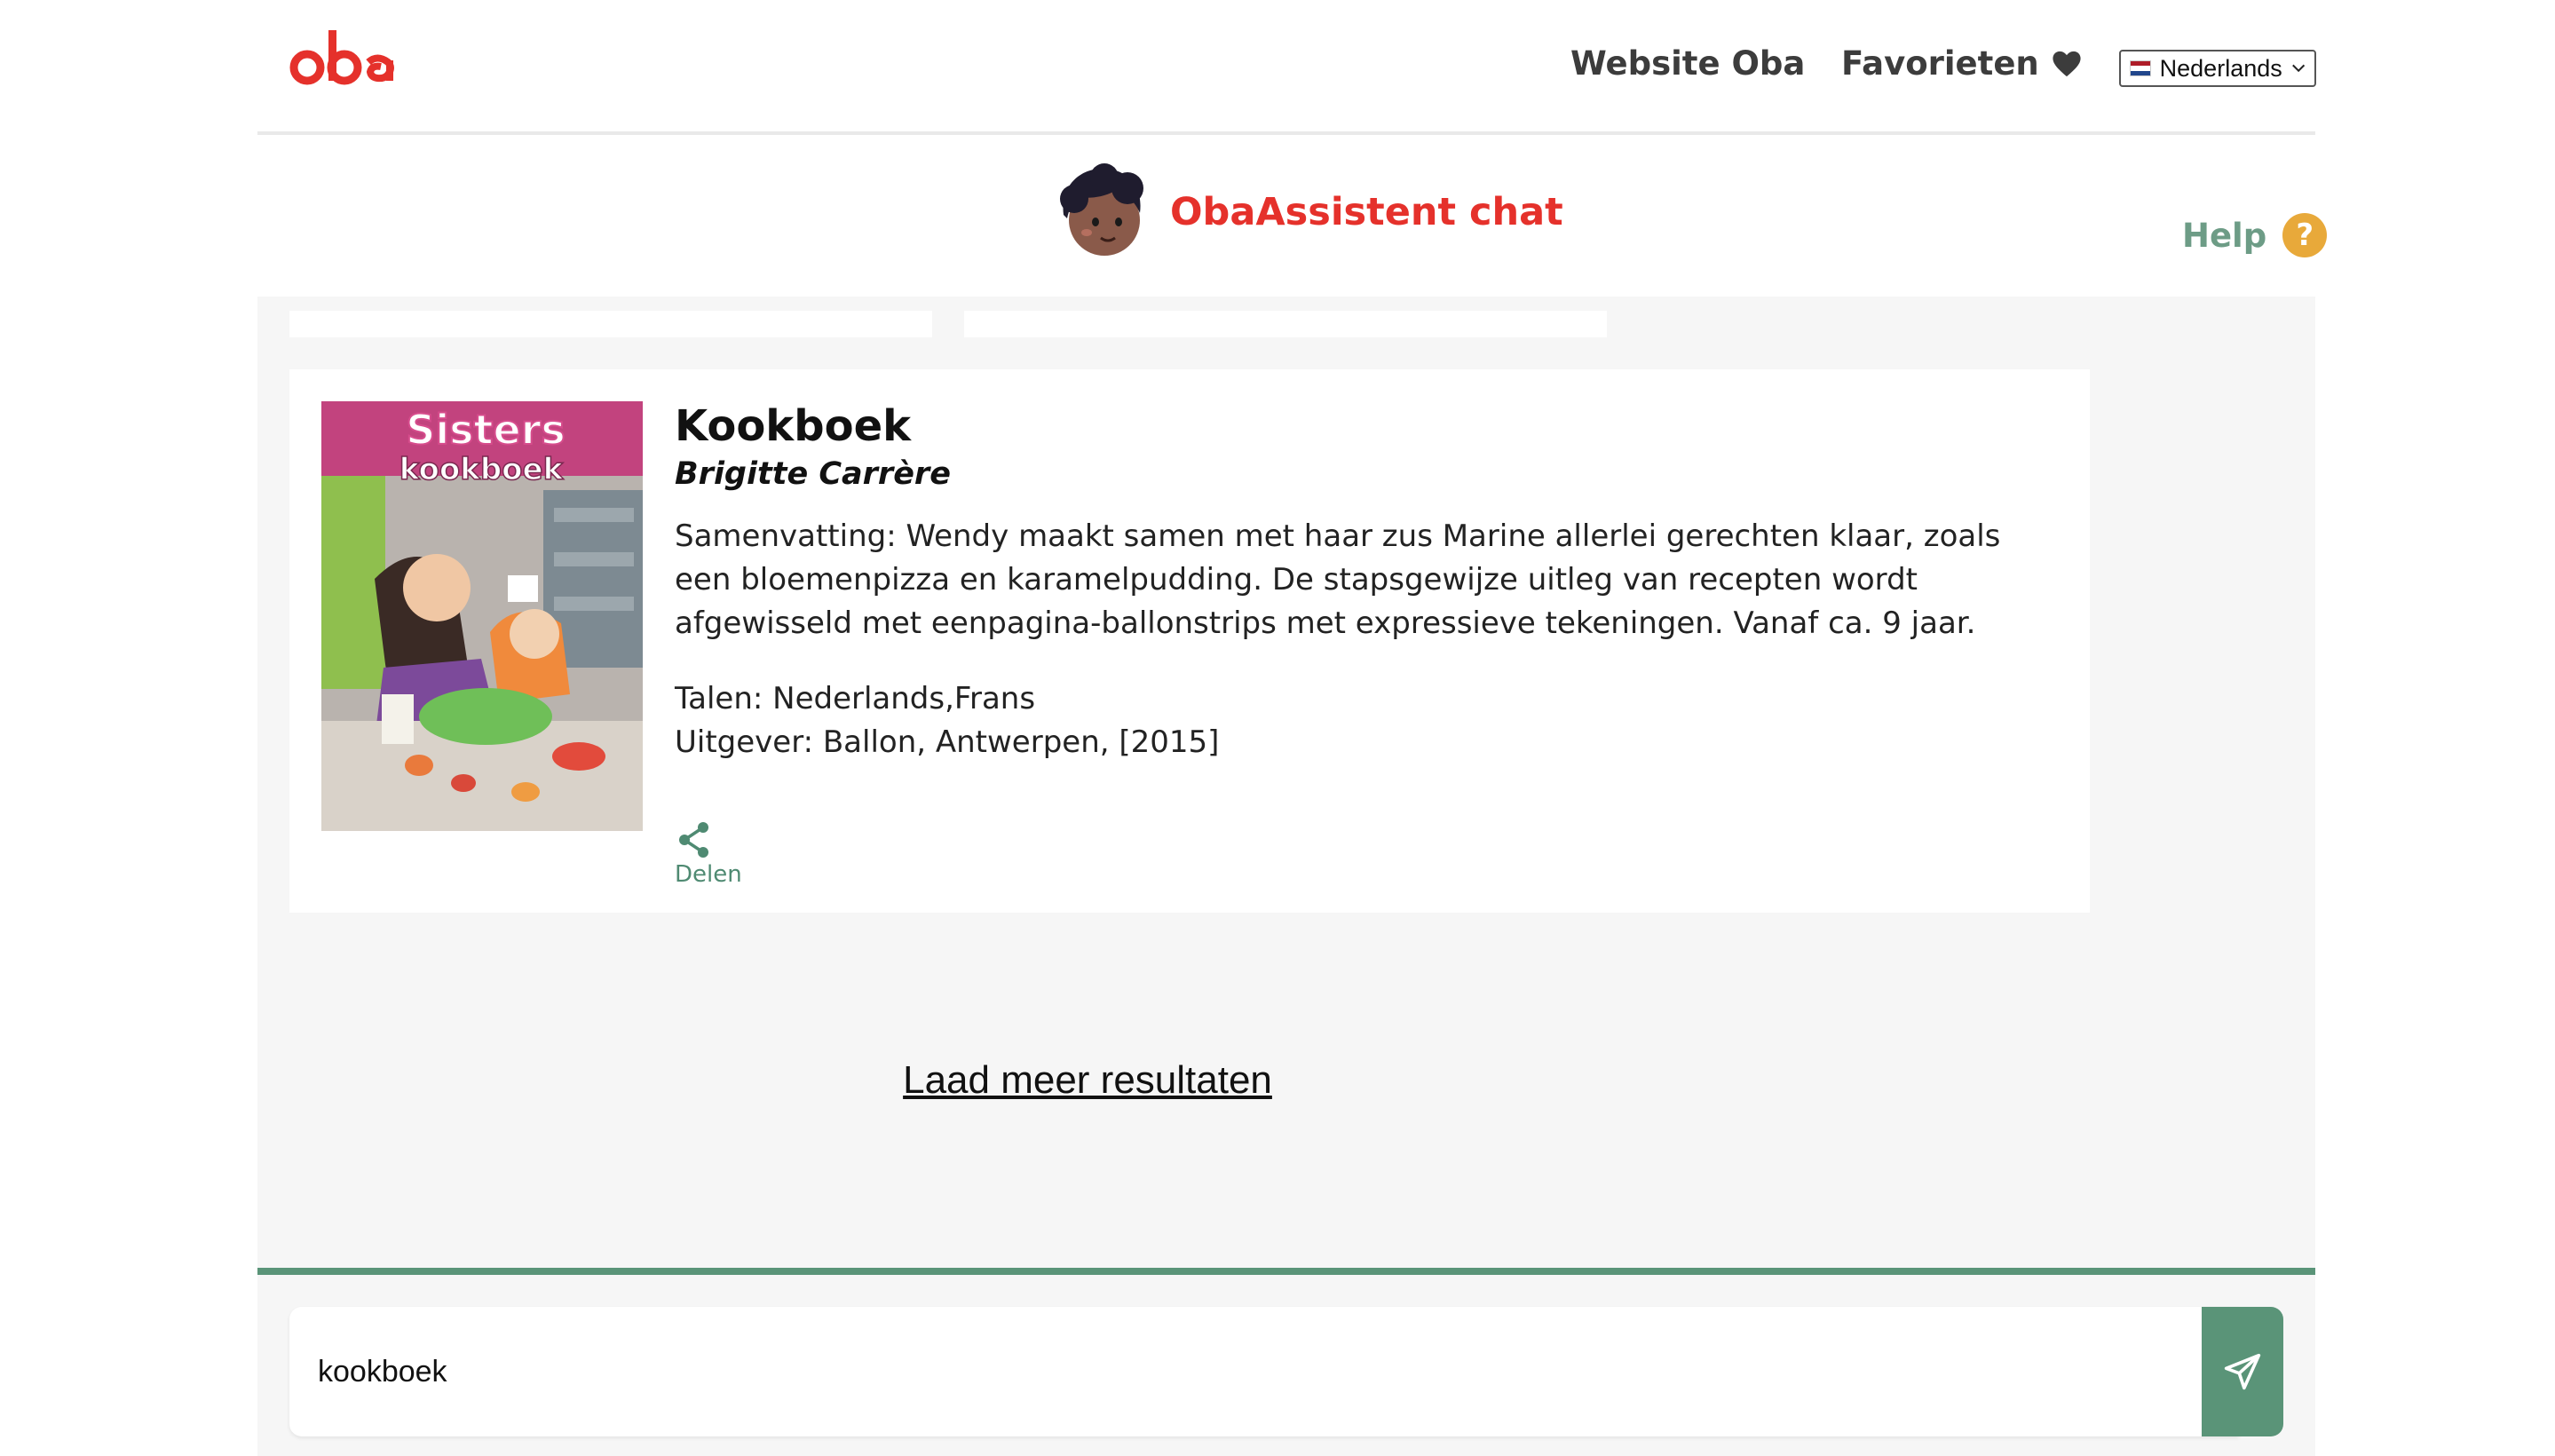 The image size is (2555, 1456). I want to click on cover-subtitle-text: kookboek, so click(482, 470).